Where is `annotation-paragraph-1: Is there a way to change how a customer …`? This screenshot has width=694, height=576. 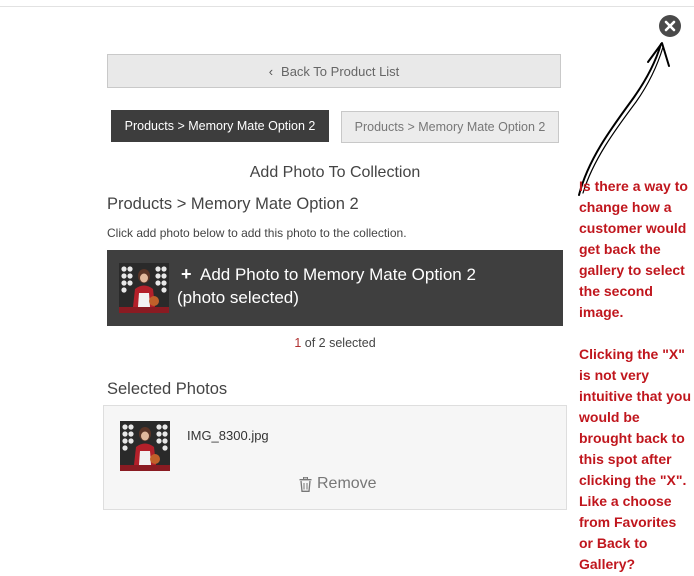
annotation-paragraph-1: Is there a way to change how a customer … is located at coordinates (633, 249).